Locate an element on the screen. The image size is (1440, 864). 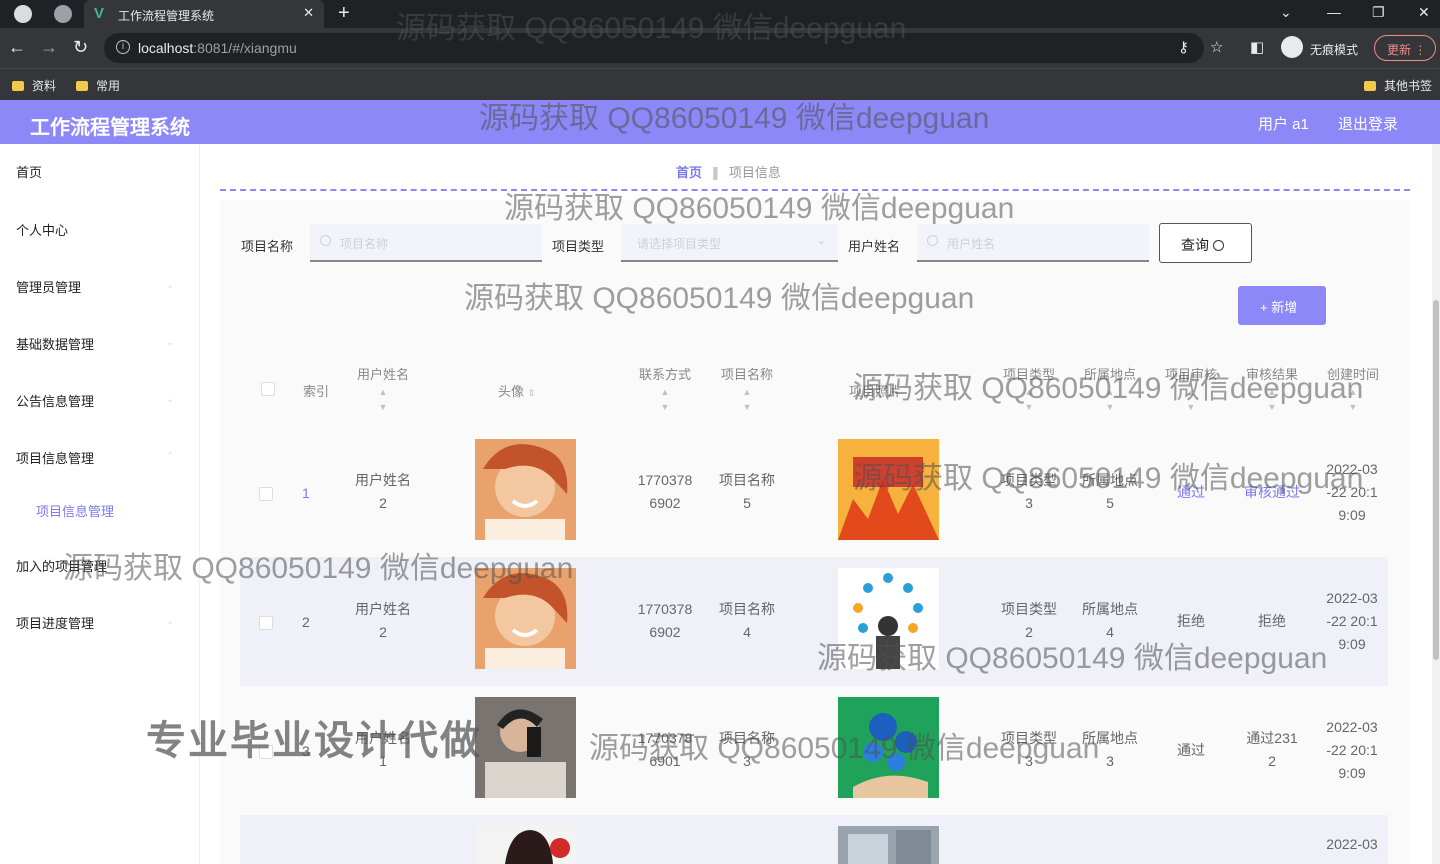
row-index: 3 is located at coordinates (306, 751).